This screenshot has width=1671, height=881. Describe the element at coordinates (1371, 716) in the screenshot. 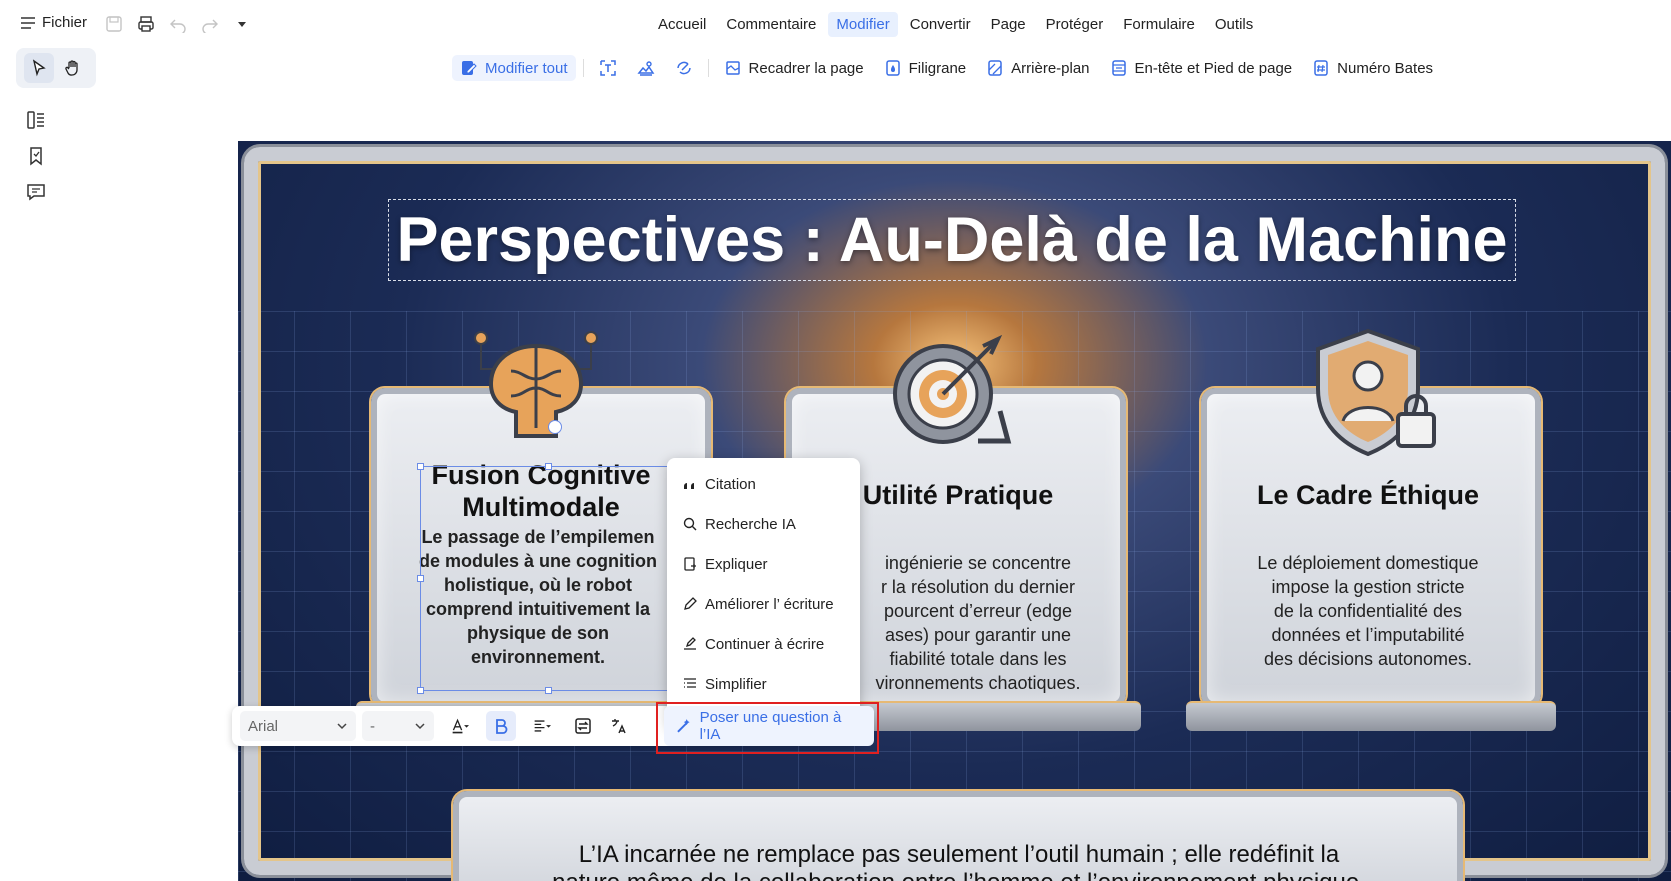

I see `panel-base` at that location.